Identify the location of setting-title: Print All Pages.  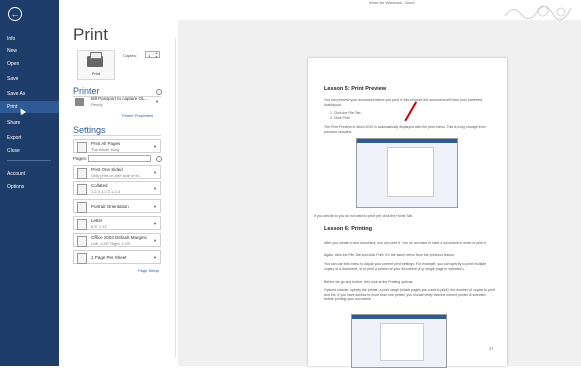
(106, 143).